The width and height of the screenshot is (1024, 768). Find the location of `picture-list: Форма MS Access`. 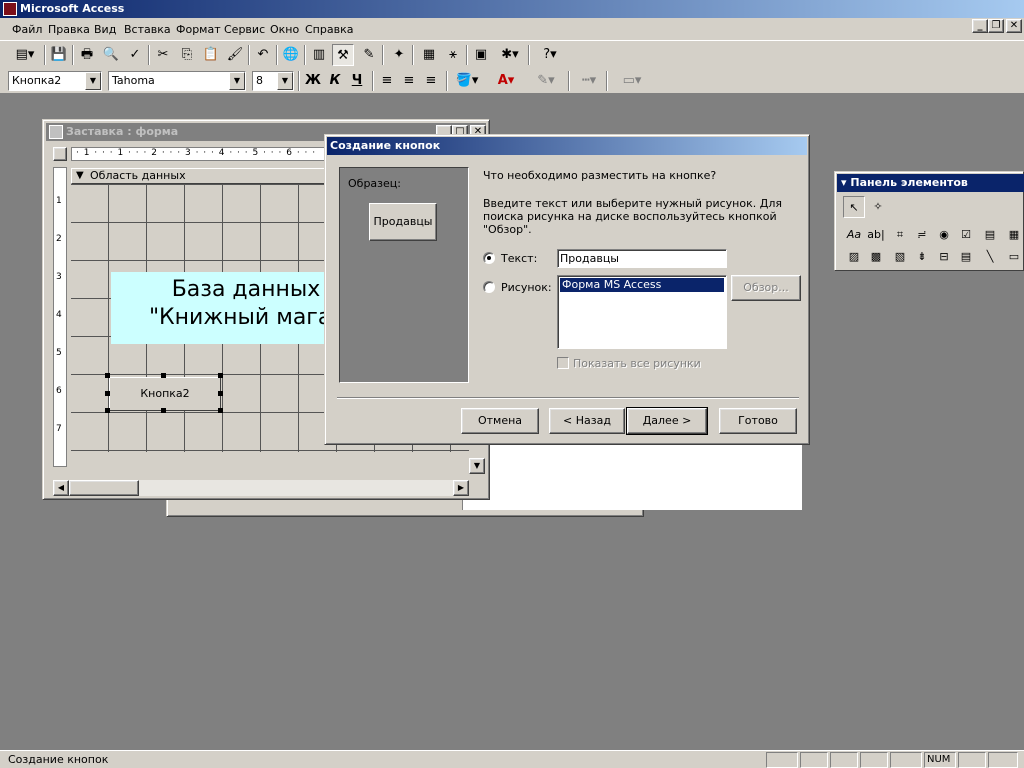

picture-list: Форма MS Access is located at coordinates (642, 312).